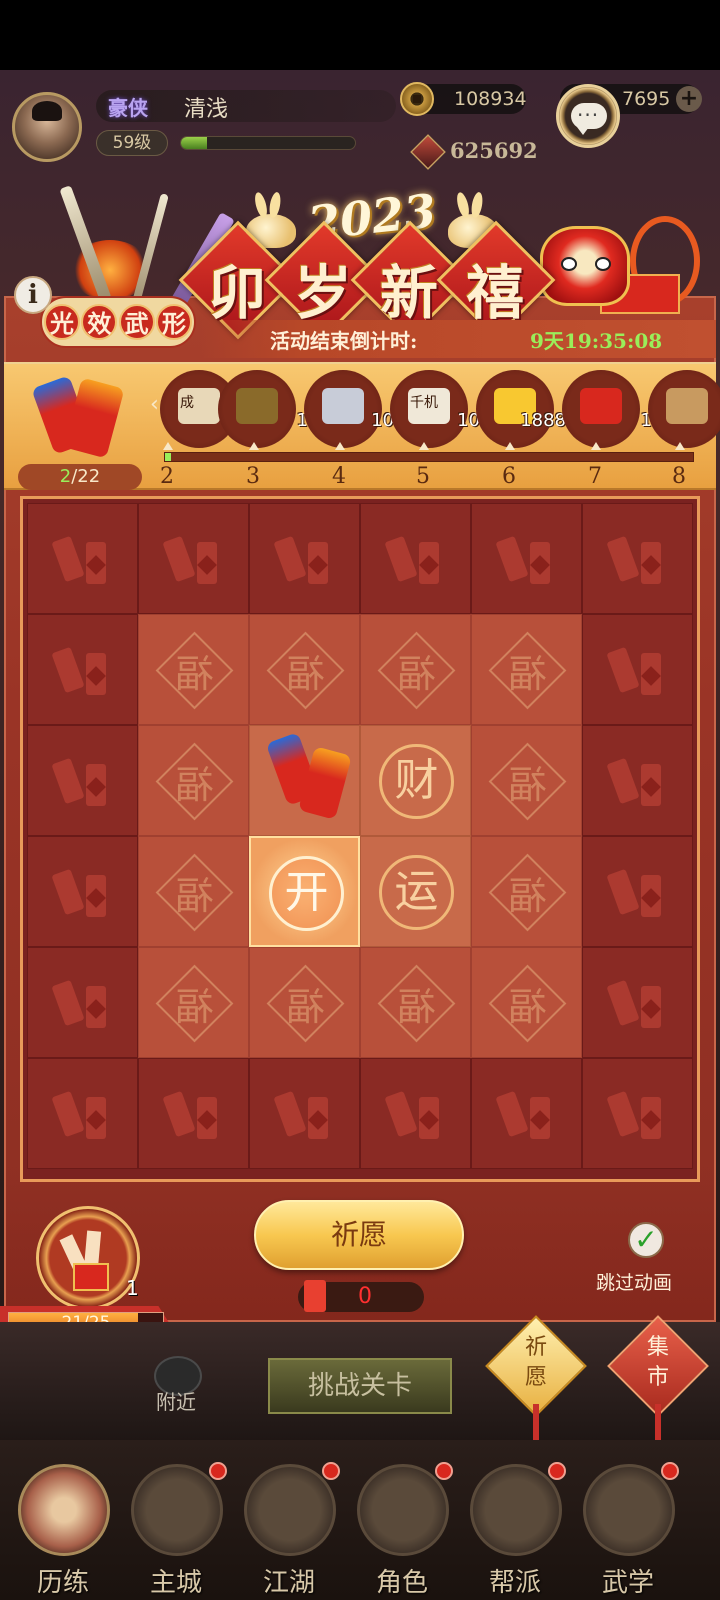 The image size is (720, 1600). What do you see at coordinates (349, 409) in the screenshot?
I see `reward-item: 10` at bounding box center [349, 409].